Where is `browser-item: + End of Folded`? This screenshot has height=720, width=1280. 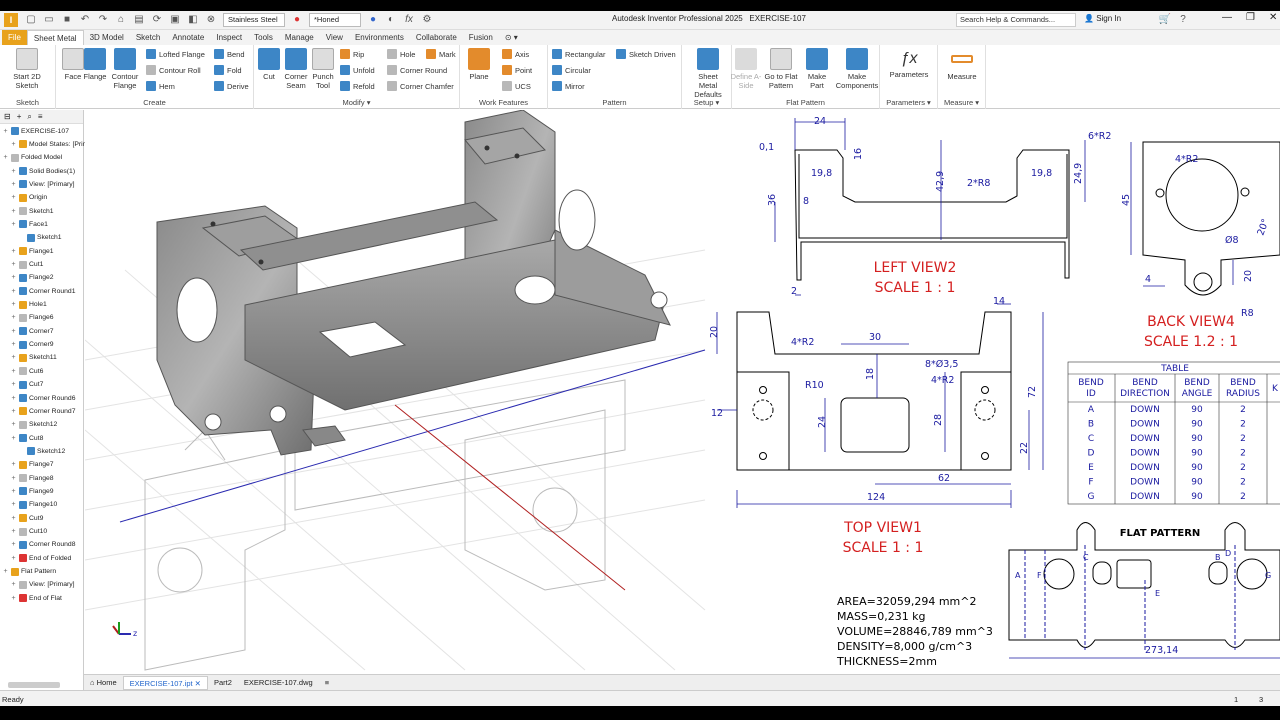 browser-item: + End of Folded is located at coordinates (40, 558).